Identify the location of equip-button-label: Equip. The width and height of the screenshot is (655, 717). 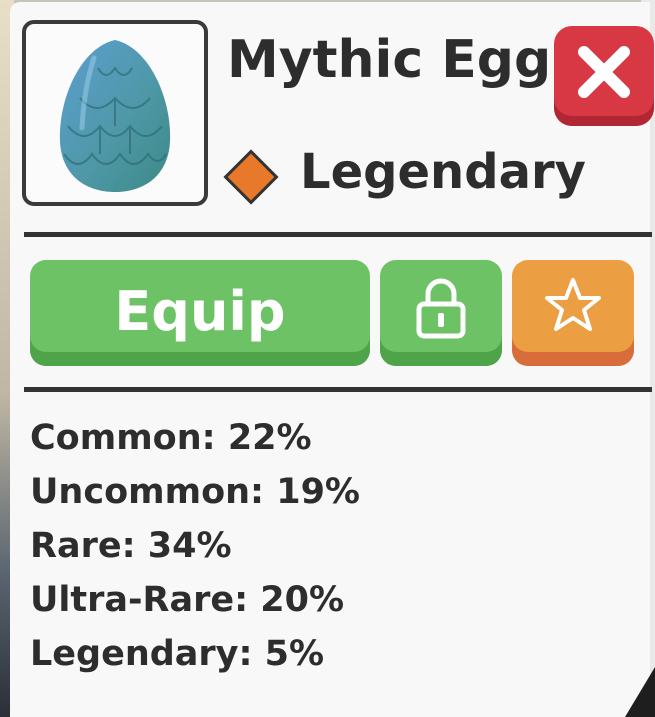
(200, 311).